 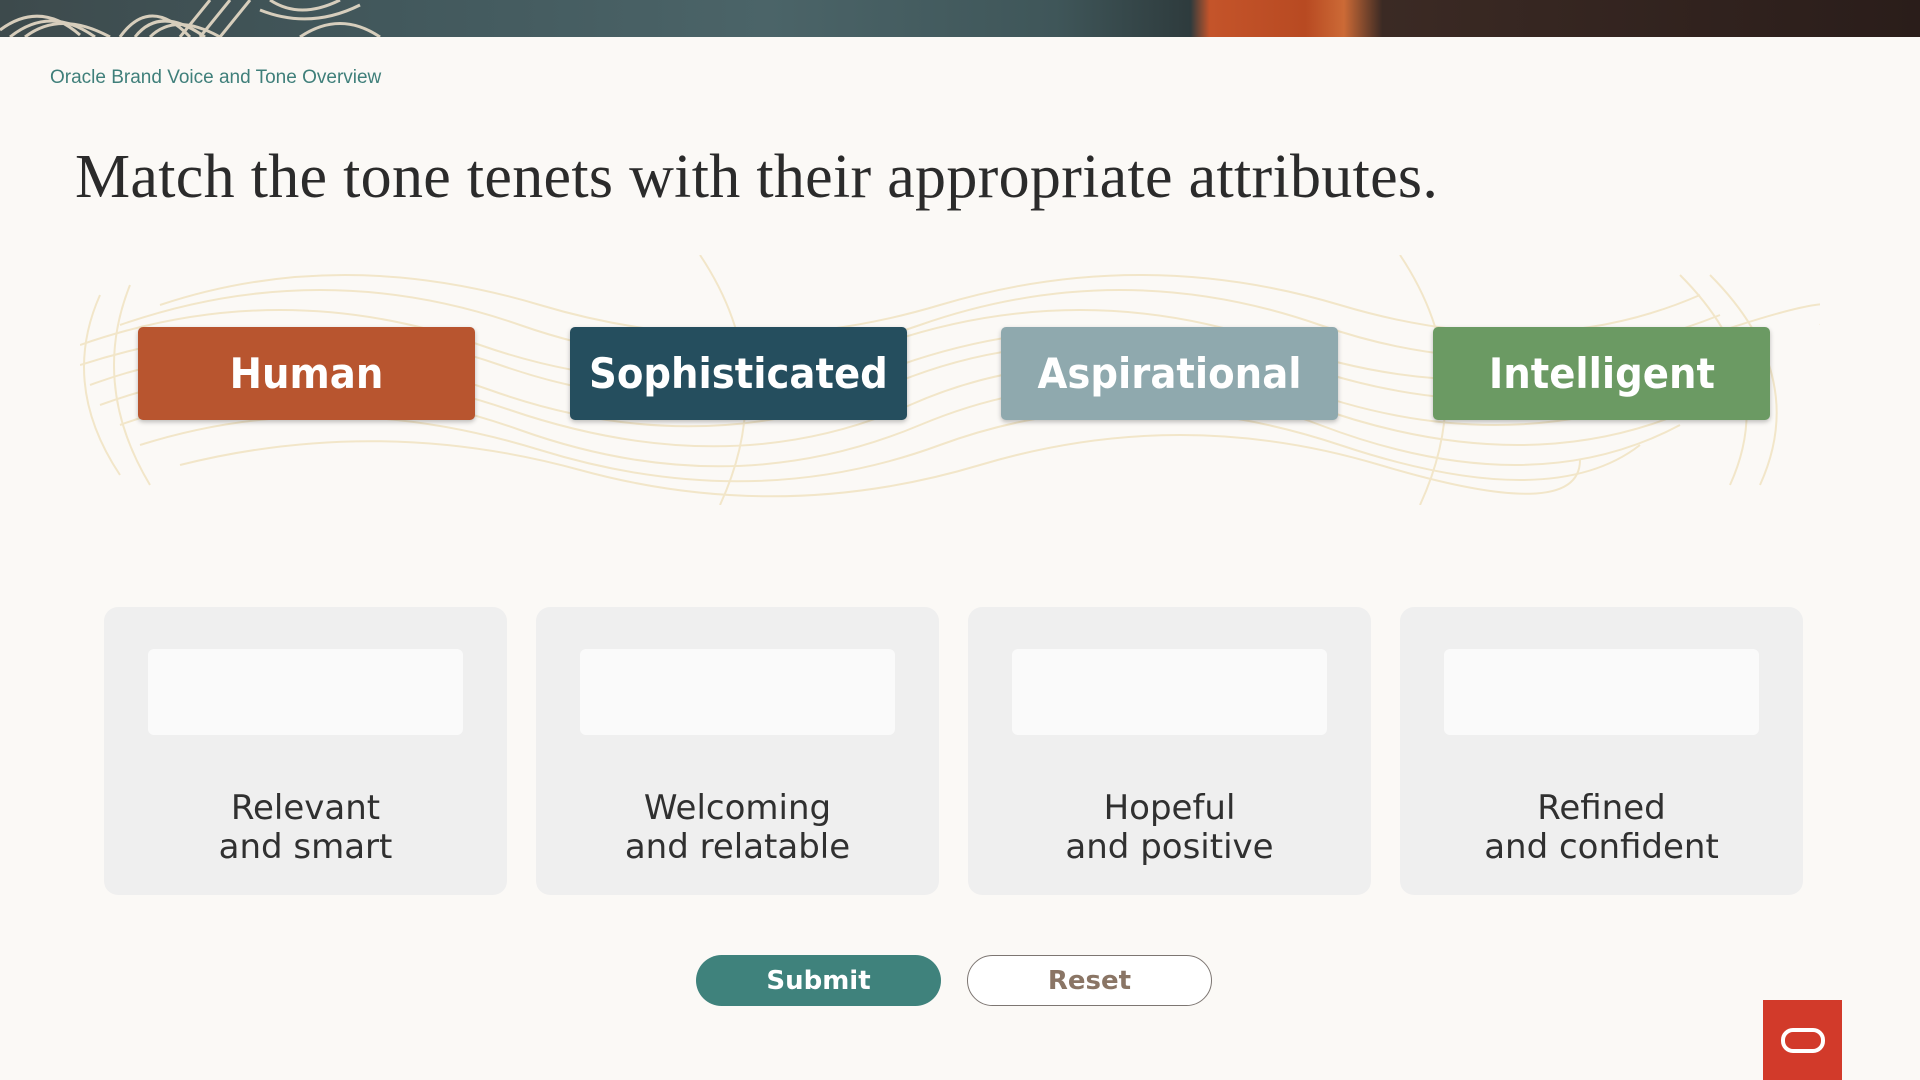 I want to click on tenet-intelligent: Intelligent, so click(x=1601, y=373).